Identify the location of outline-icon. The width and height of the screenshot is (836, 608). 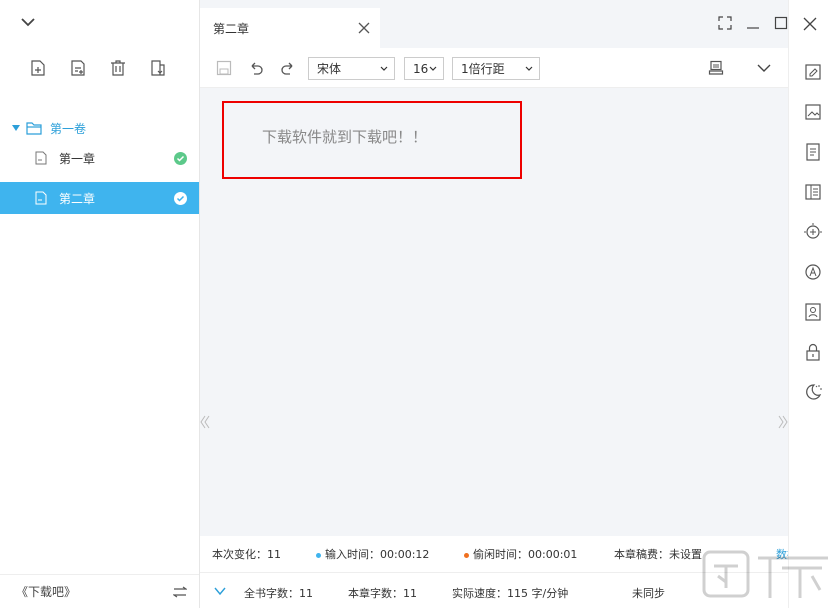
(813, 192).